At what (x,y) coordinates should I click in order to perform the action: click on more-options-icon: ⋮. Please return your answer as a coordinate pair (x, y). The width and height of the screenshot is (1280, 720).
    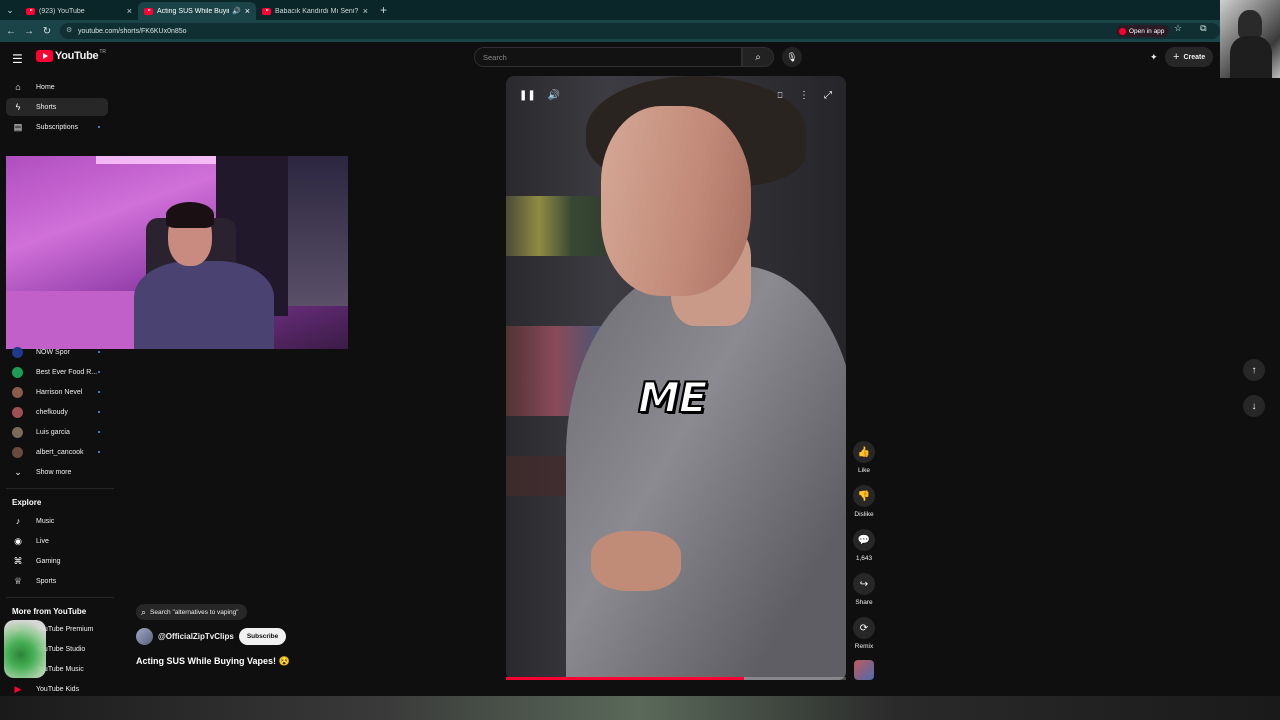
    Looking at the image, I should click on (804, 96).